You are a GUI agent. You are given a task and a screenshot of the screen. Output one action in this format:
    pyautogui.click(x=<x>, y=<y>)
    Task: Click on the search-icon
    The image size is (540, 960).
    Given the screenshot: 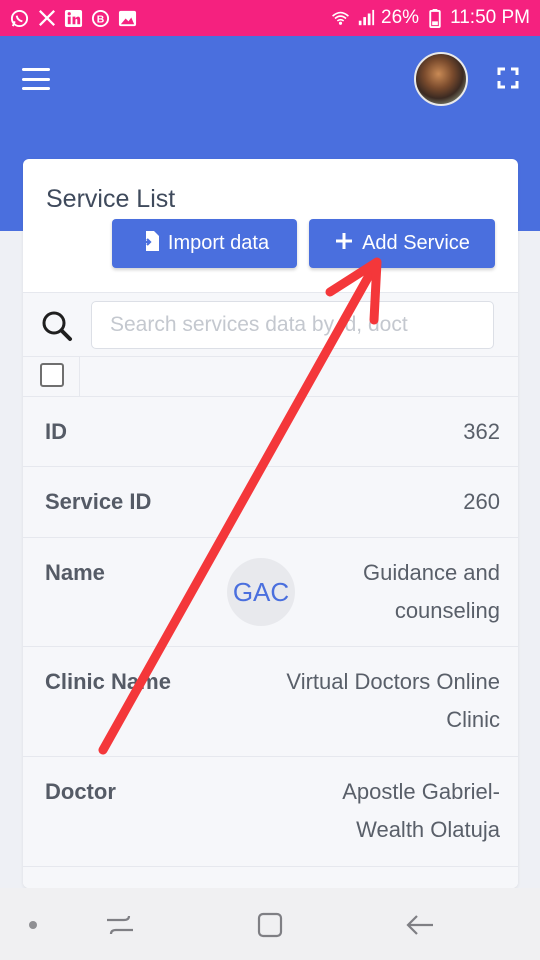 What is the action you would take?
    pyautogui.click(x=57, y=326)
    